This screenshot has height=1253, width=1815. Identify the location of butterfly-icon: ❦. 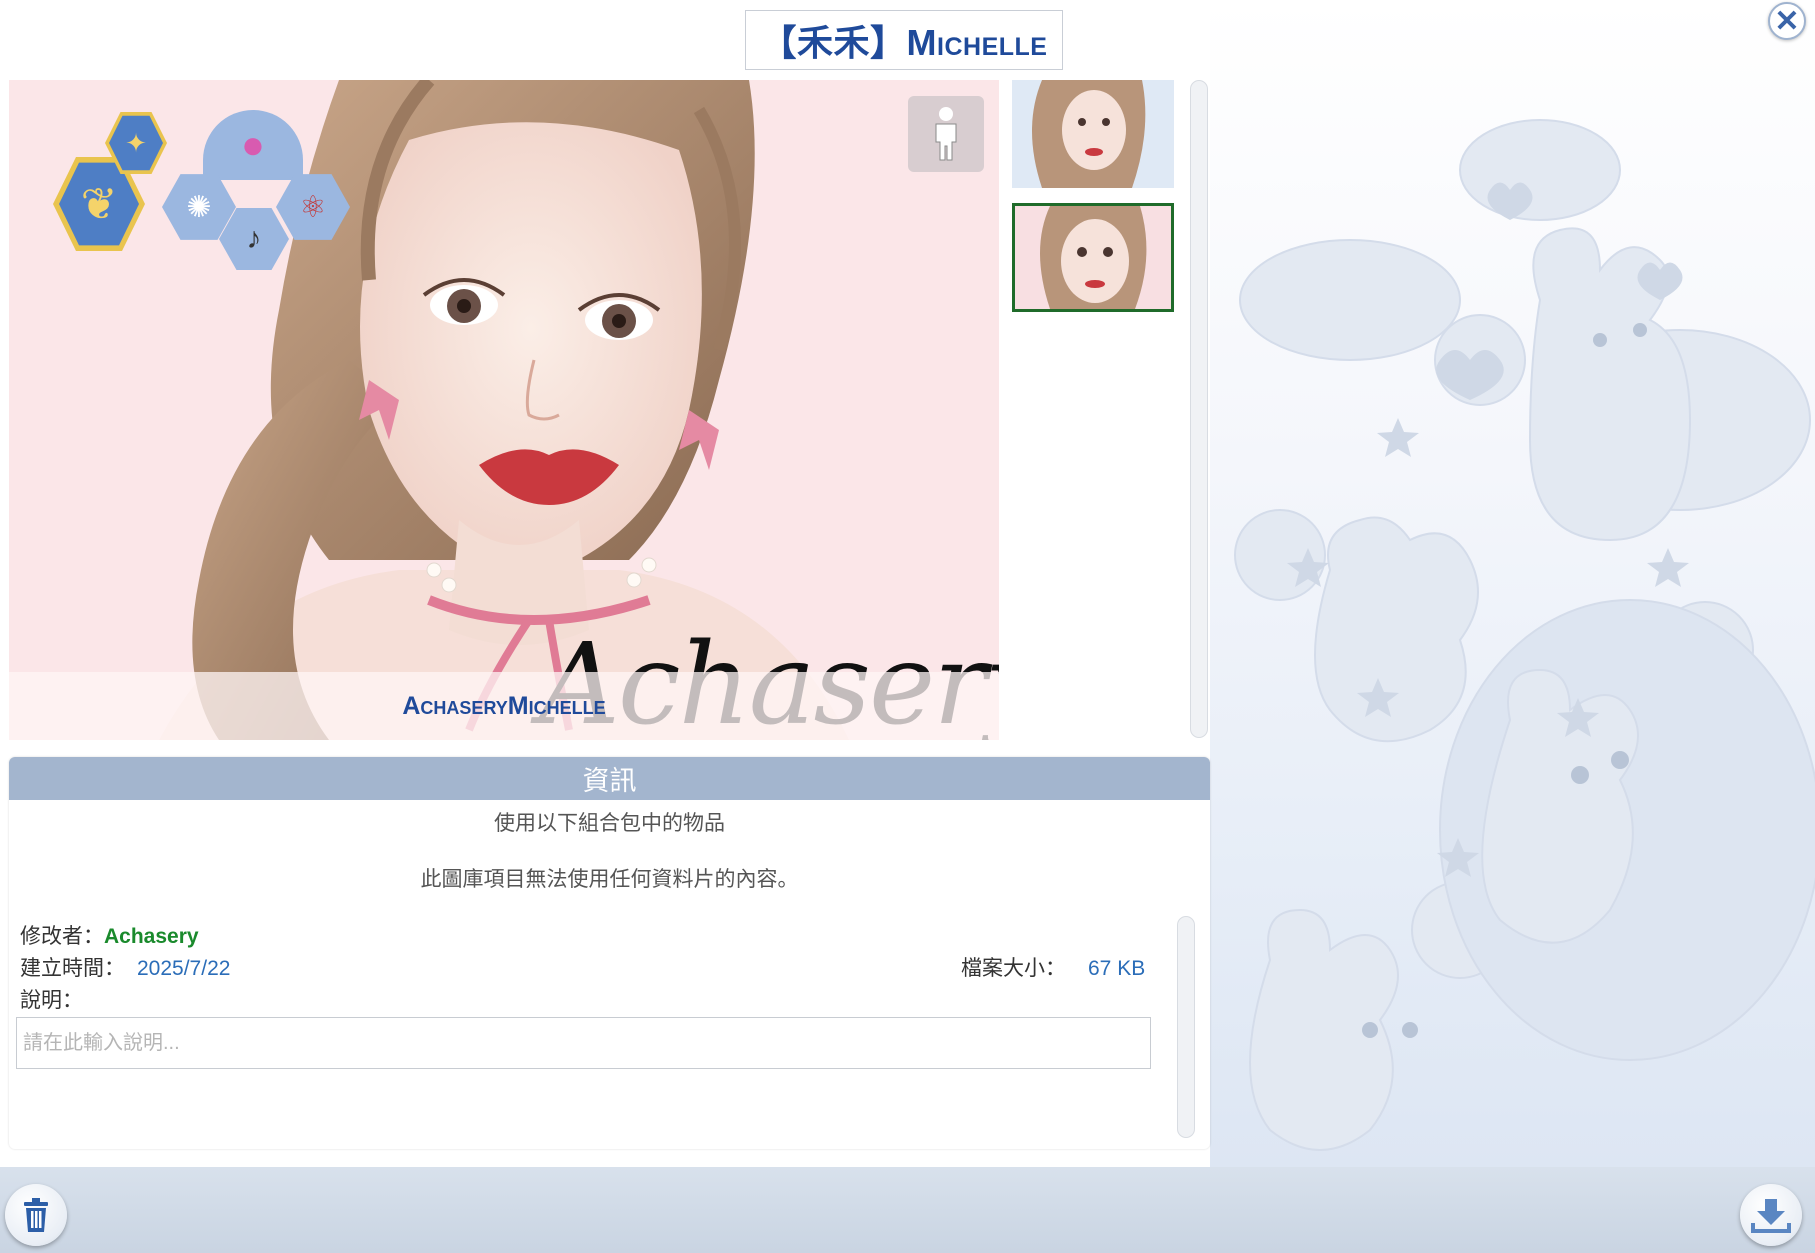
(99, 204).